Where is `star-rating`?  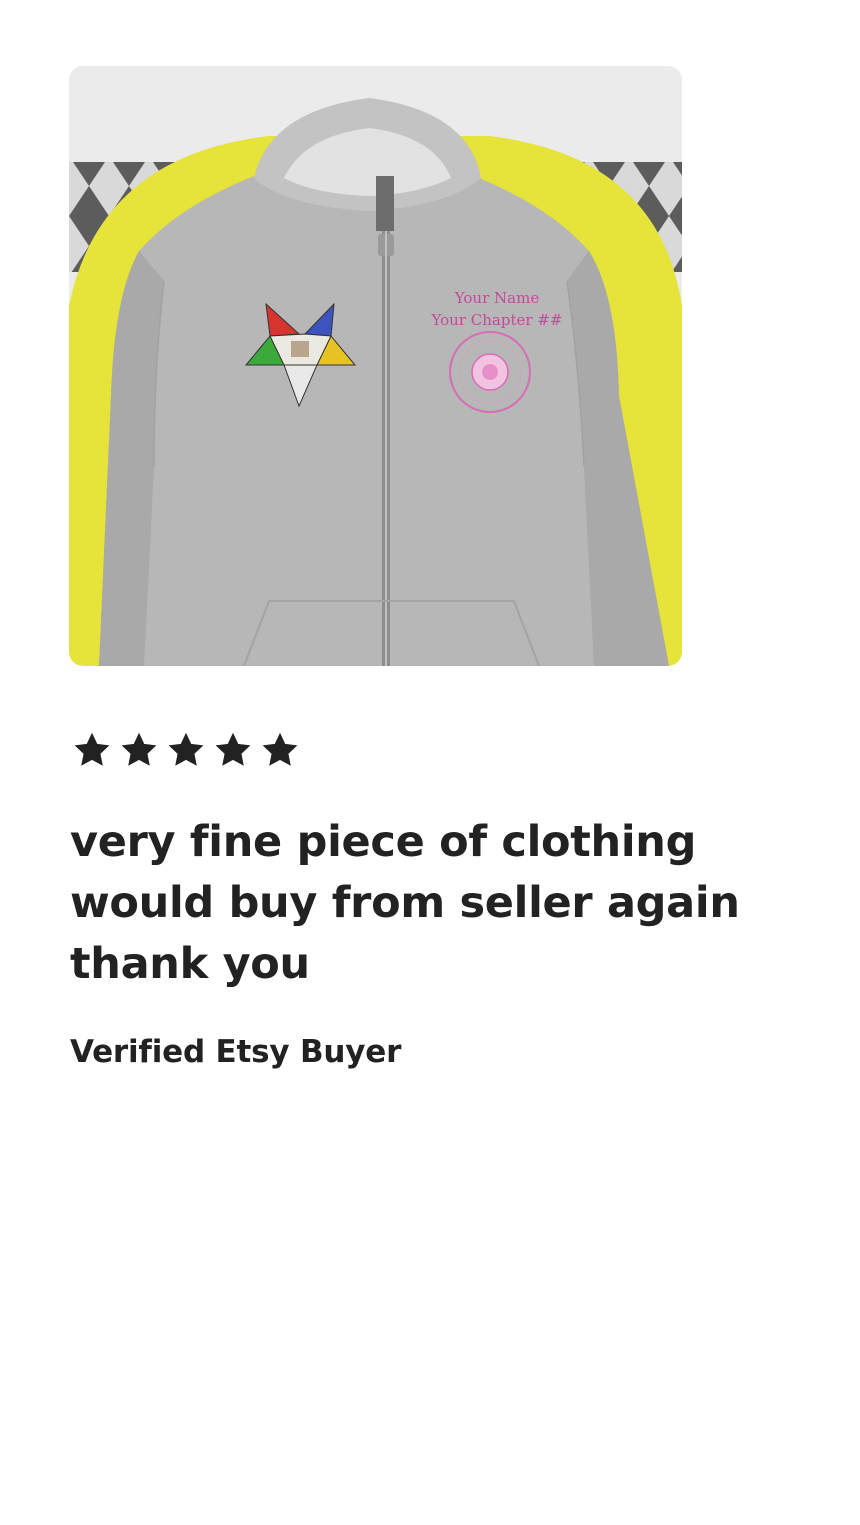
star-rating is located at coordinates (186, 750).